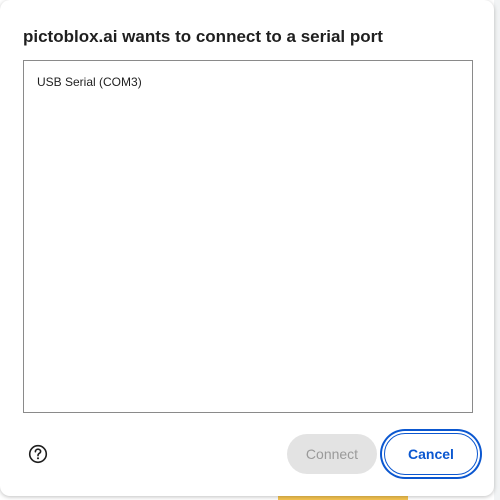 This screenshot has width=500, height=500. What do you see at coordinates (343, 498) in the screenshot?
I see `background-element-edge` at bounding box center [343, 498].